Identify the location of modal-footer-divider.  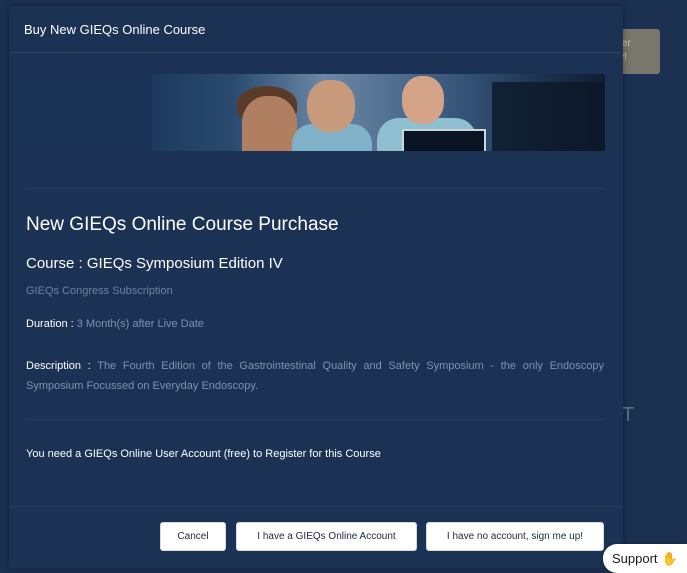
(316, 506).